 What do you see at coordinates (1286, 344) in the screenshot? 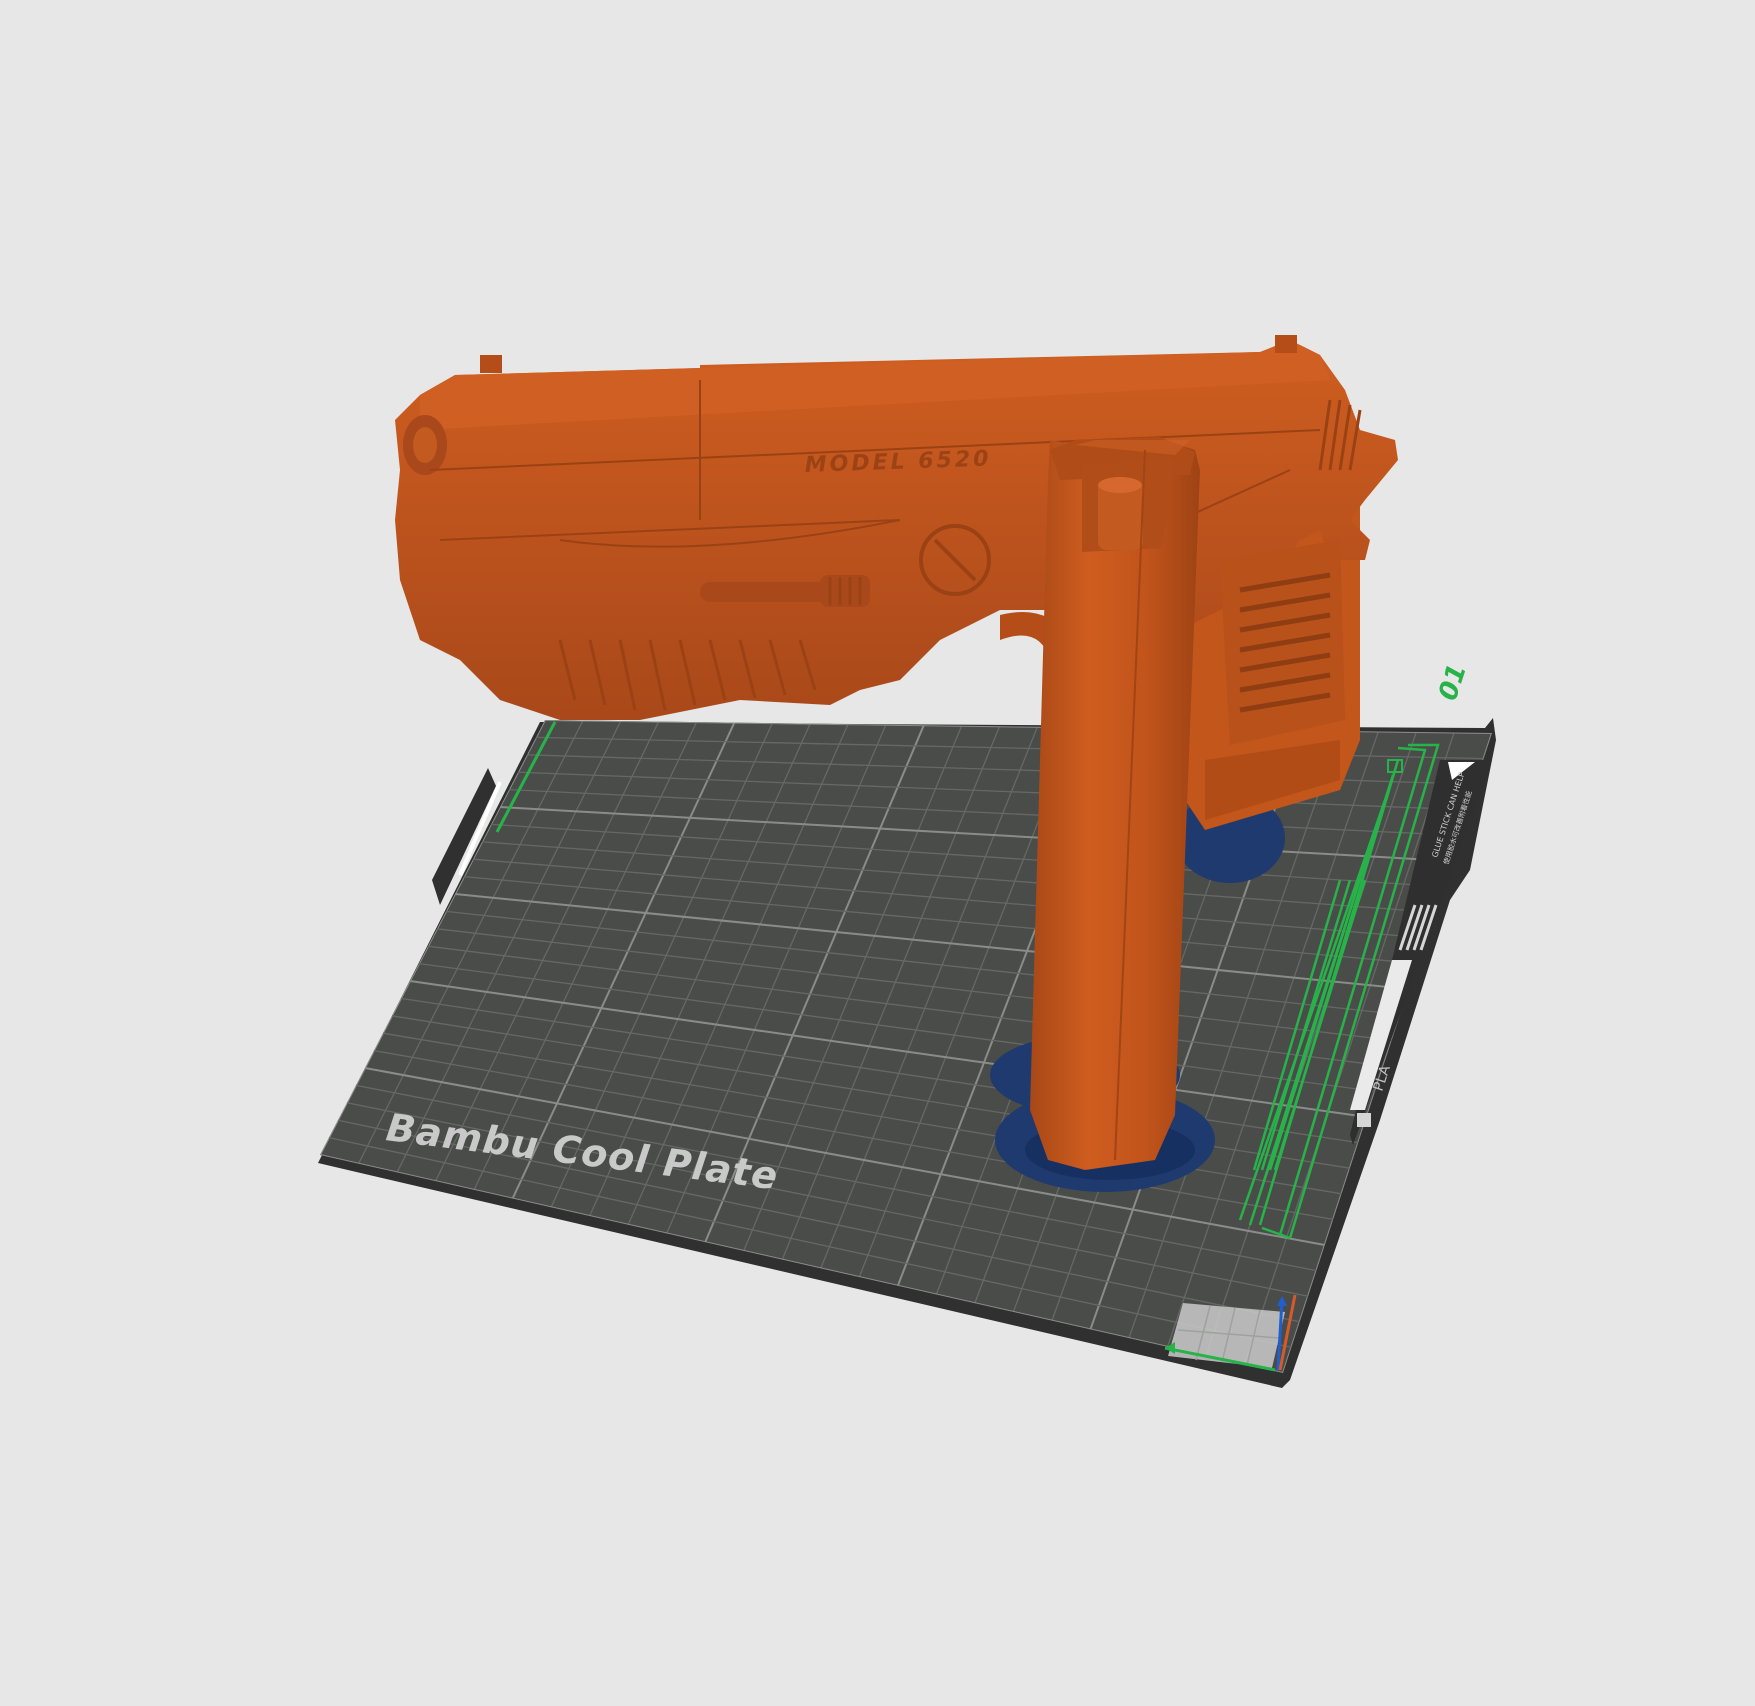
I see `gun-rear-sight` at bounding box center [1286, 344].